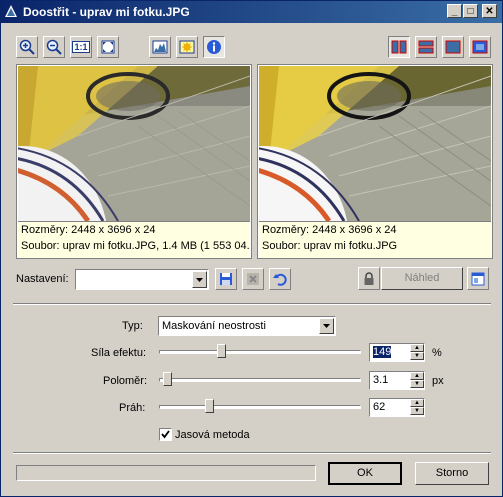 The height and width of the screenshot is (497, 503). I want to click on split-vertical-button, so click(399, 47).